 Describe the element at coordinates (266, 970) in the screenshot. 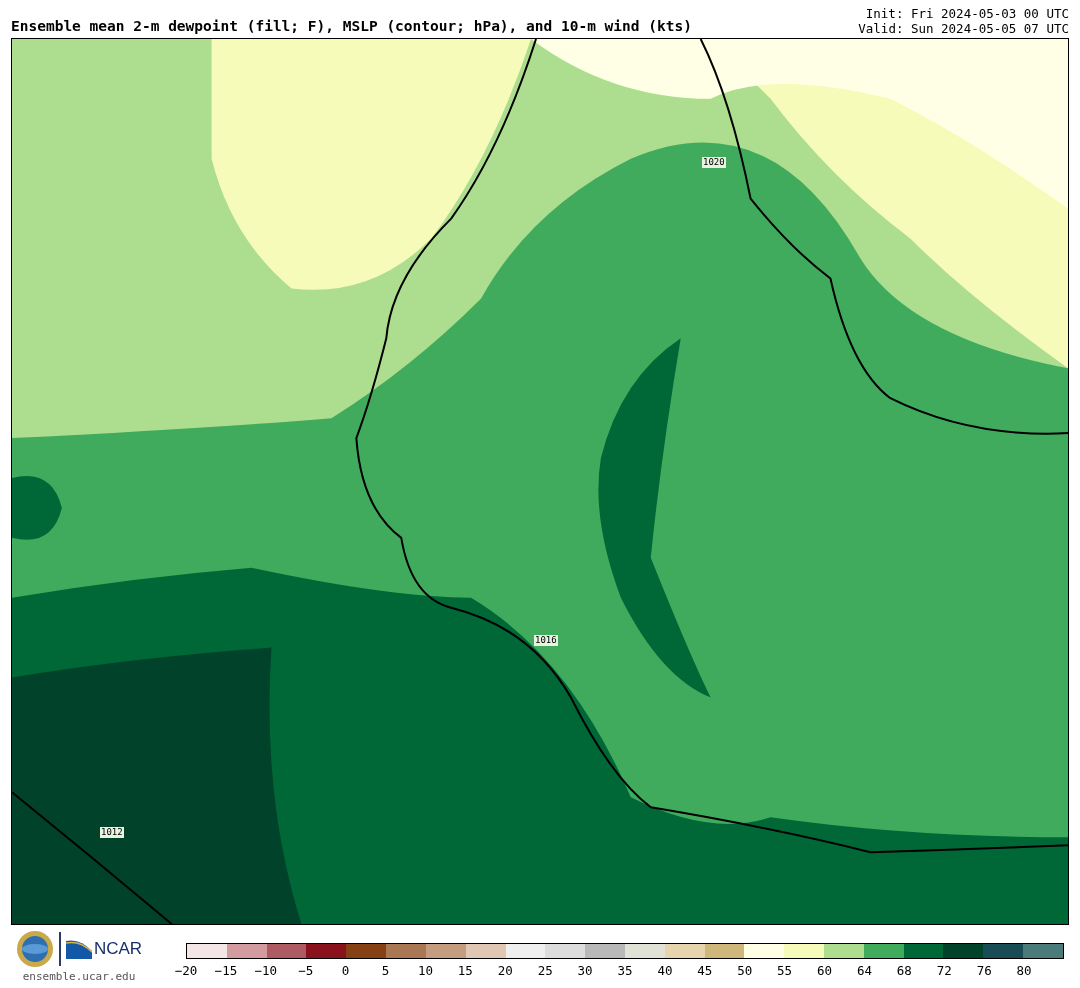

I see `tick-label: −10` at that location.